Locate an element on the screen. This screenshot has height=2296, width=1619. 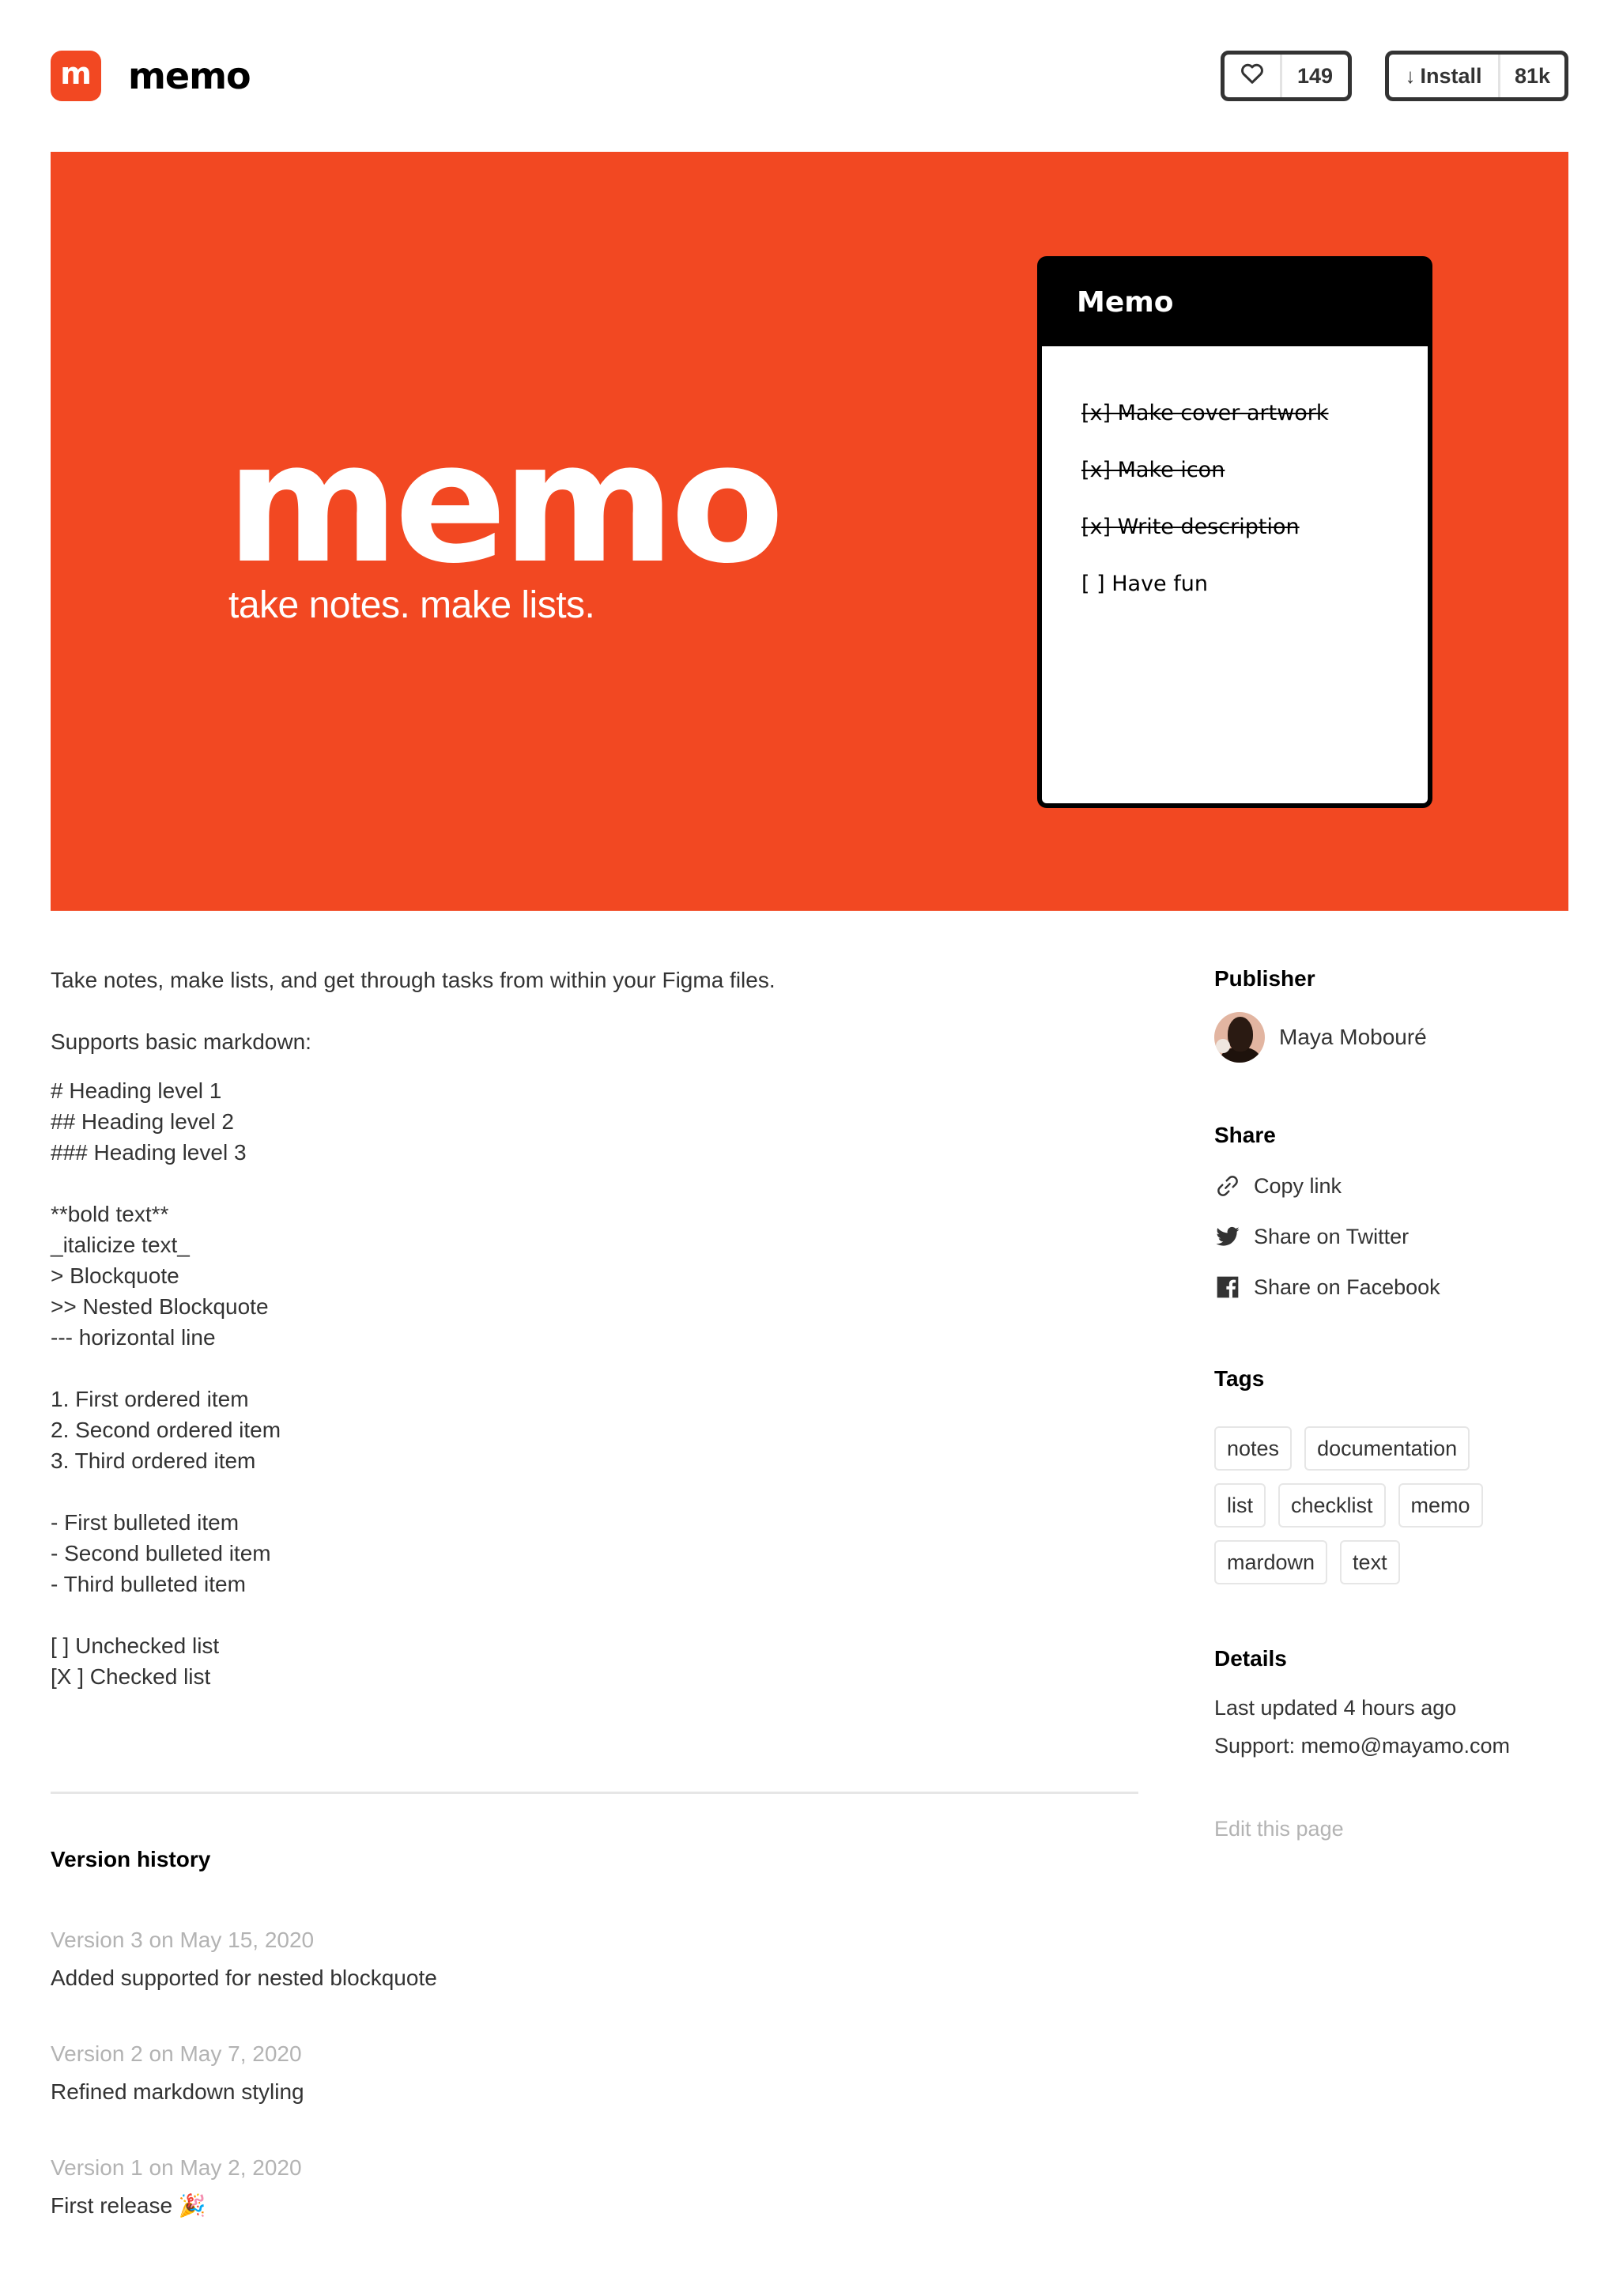
memo-card-title: Memo is located at coordinates (1125, 302).